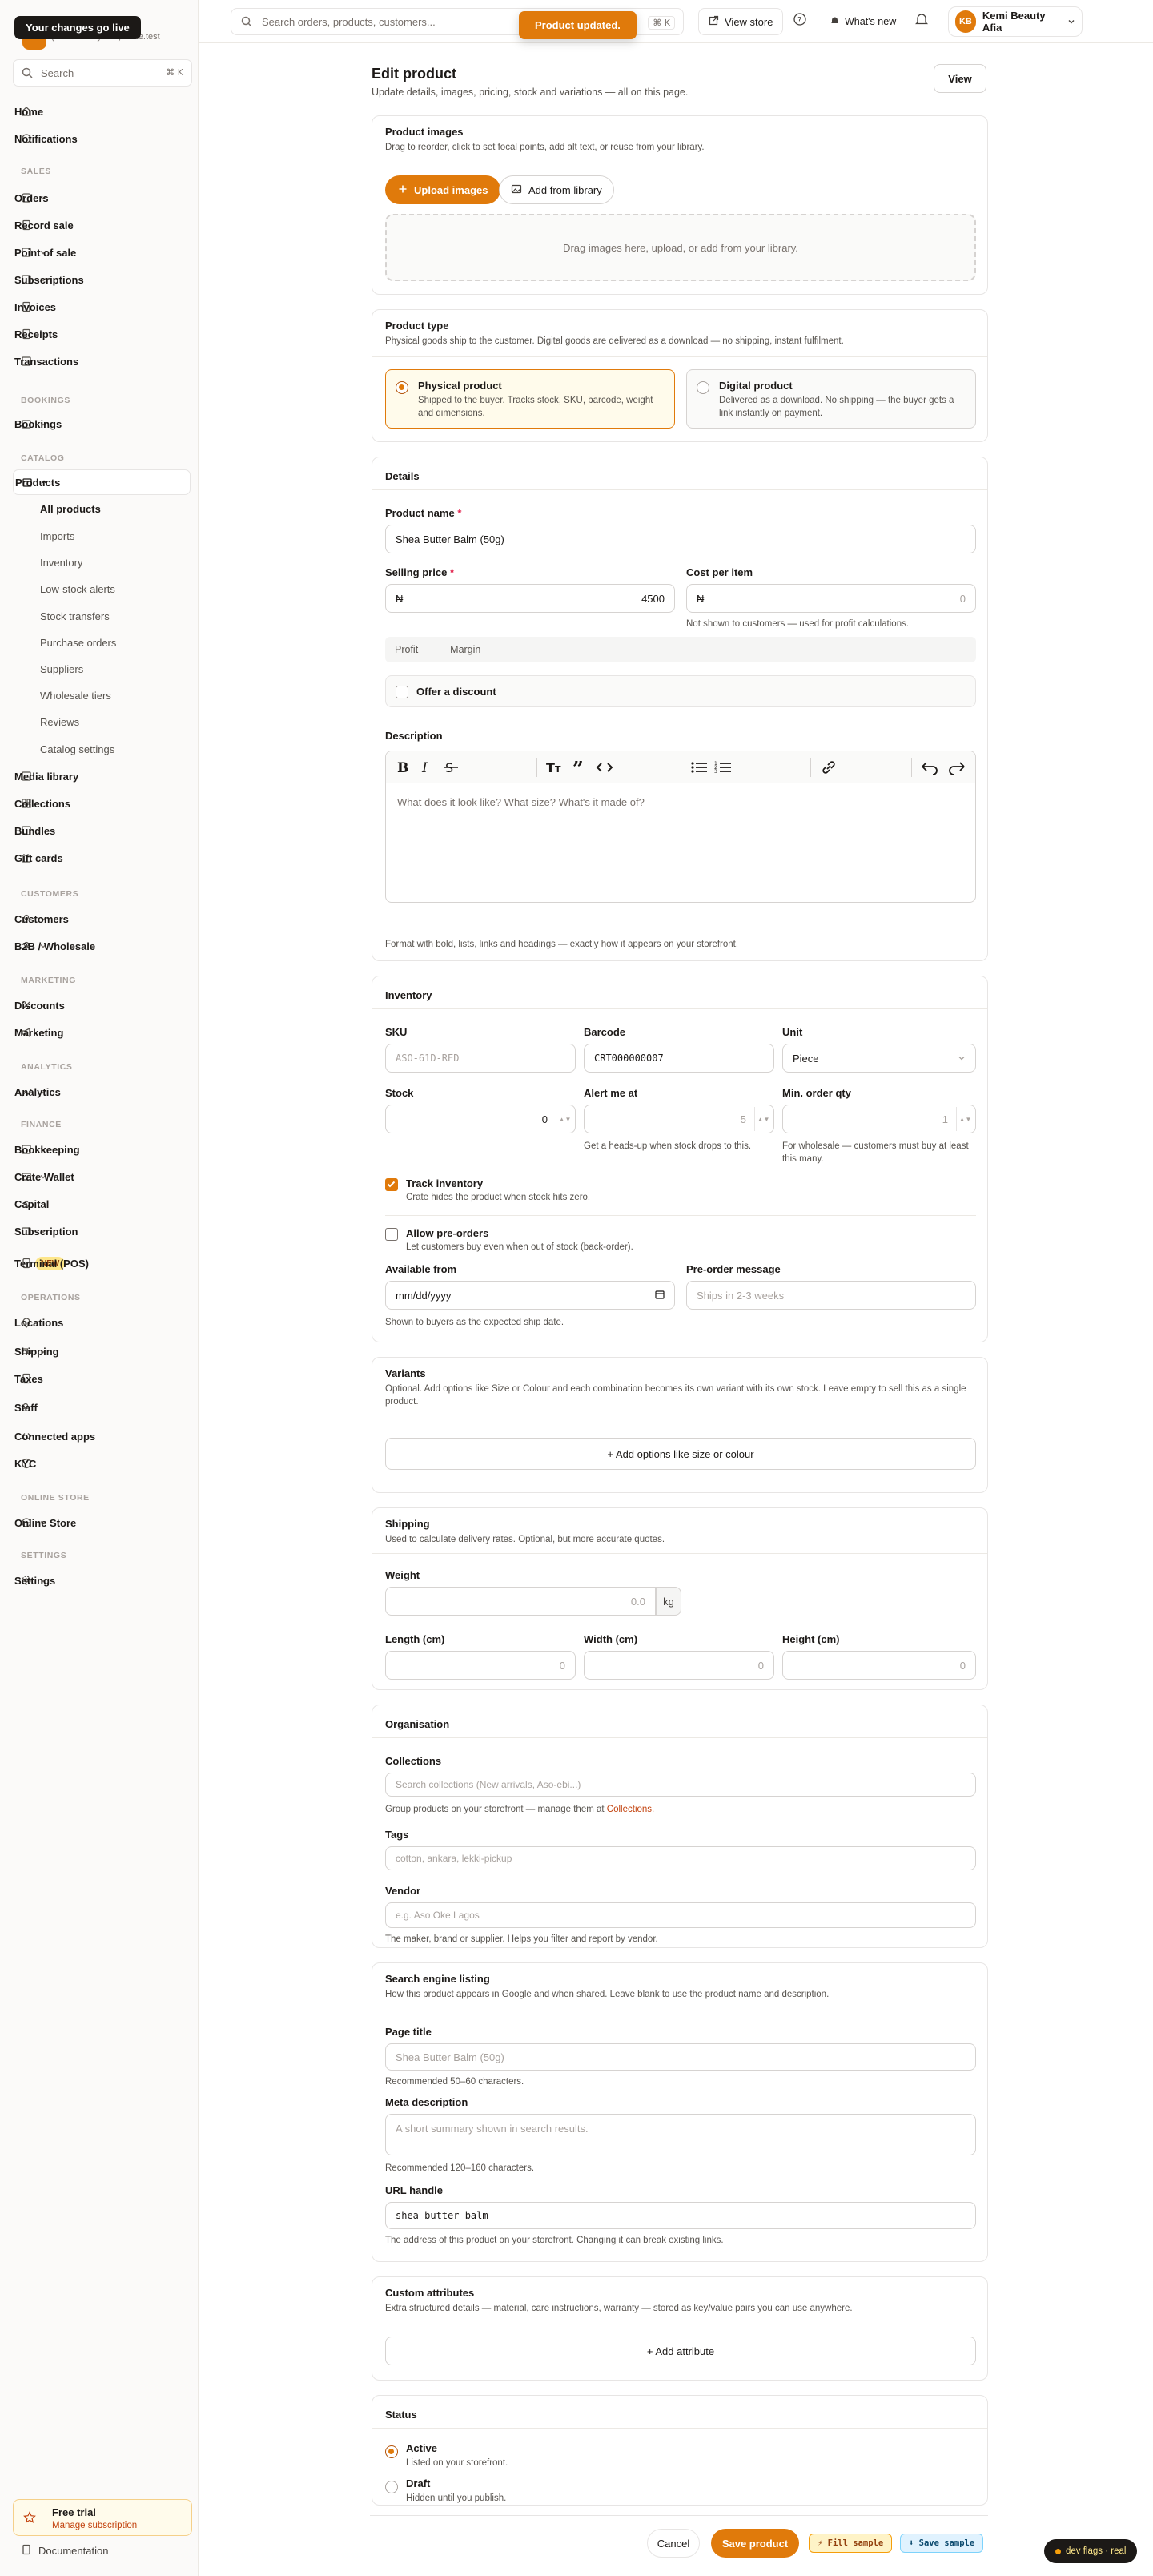 The width and height of the screenshot is (1153, 2576). Describe the element at coordinates (392, 1234) in the screenshot. I see `allow-preorders-checkbox` at that location.